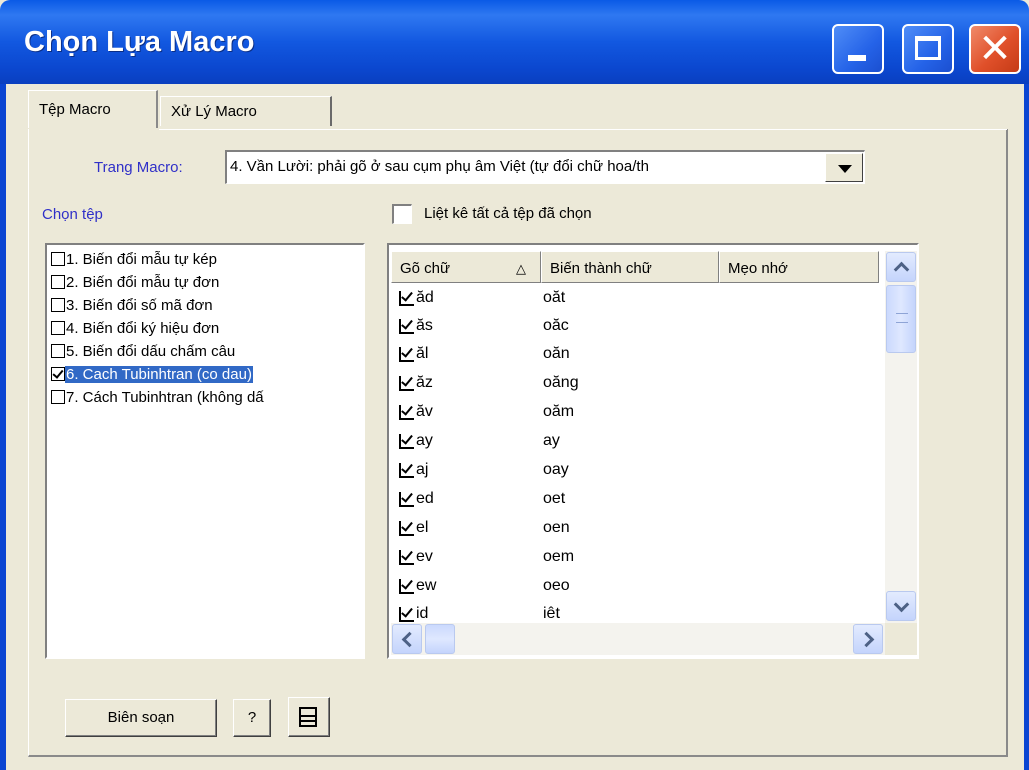  I want to click on window-frame-left, so click(3, 427).